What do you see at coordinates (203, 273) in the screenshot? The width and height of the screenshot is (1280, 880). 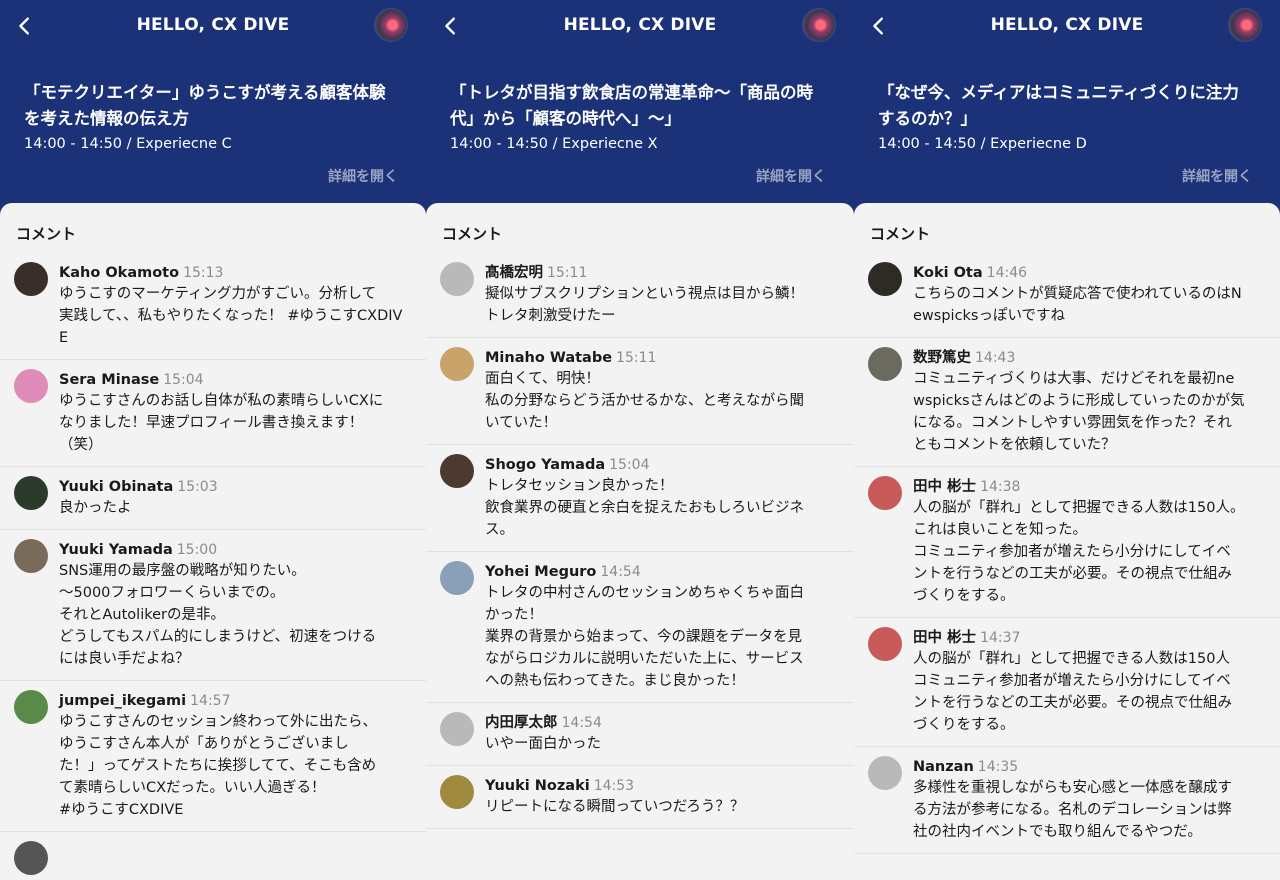 I see `comment-time: 15:13` at bounding box center [203, 273].